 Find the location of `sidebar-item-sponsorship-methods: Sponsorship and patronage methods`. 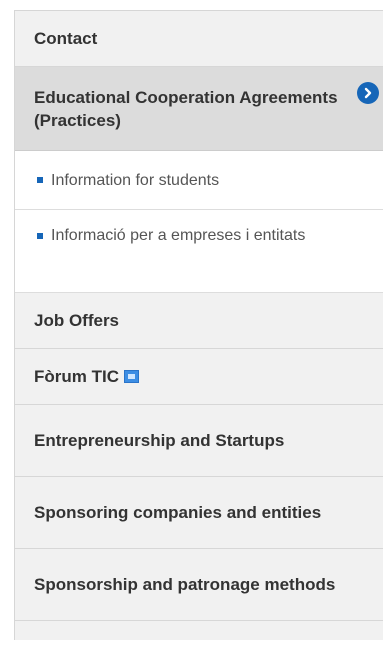

sidebar-item-sponsorship-methods: Sponsorship and patronage methods is located at coordinates (199, 585).